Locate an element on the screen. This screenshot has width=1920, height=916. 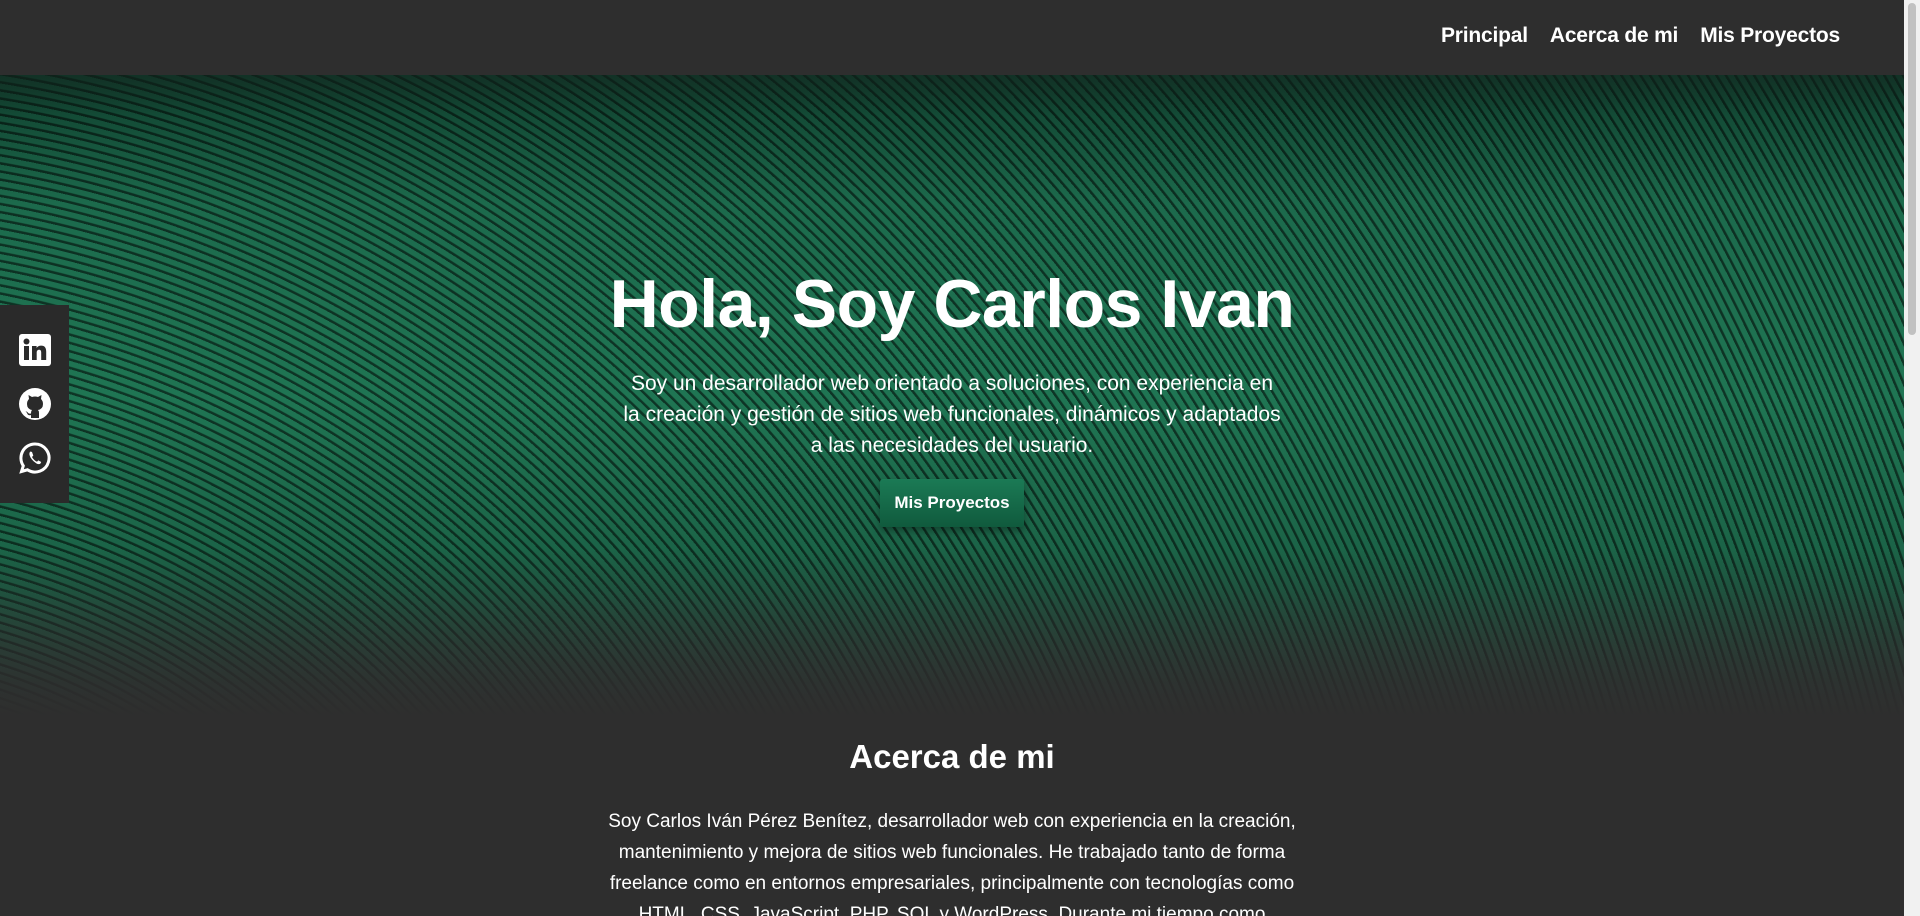
nav-link-proyectos: Mis Proyectos is located at coordinates (1770, 36).